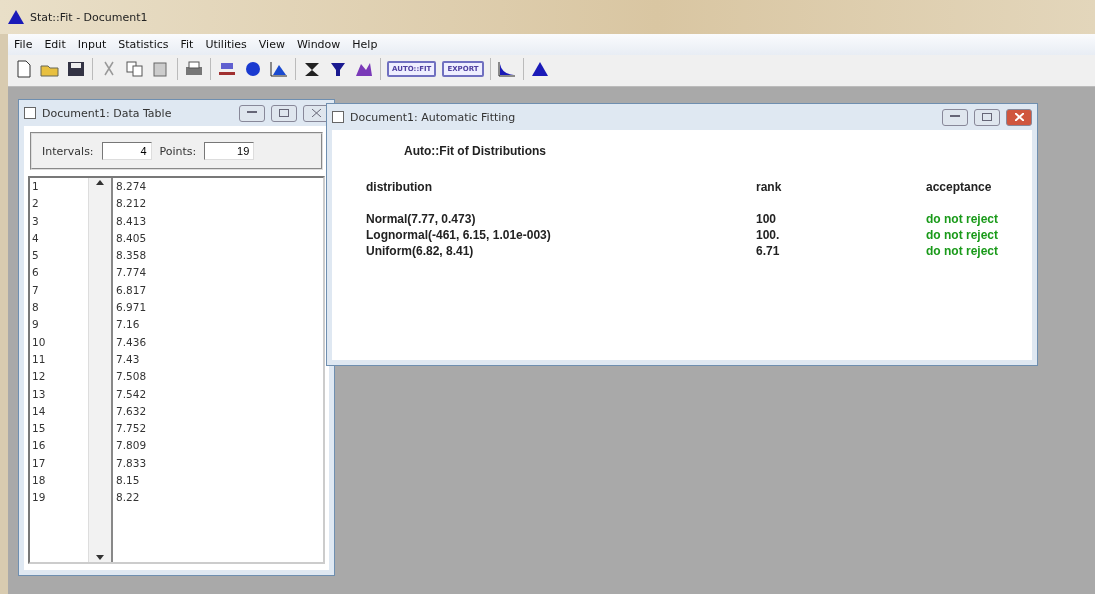 This screenshot has width=1095, height=594. I want to click on menu-item: View, so click(271, 44).